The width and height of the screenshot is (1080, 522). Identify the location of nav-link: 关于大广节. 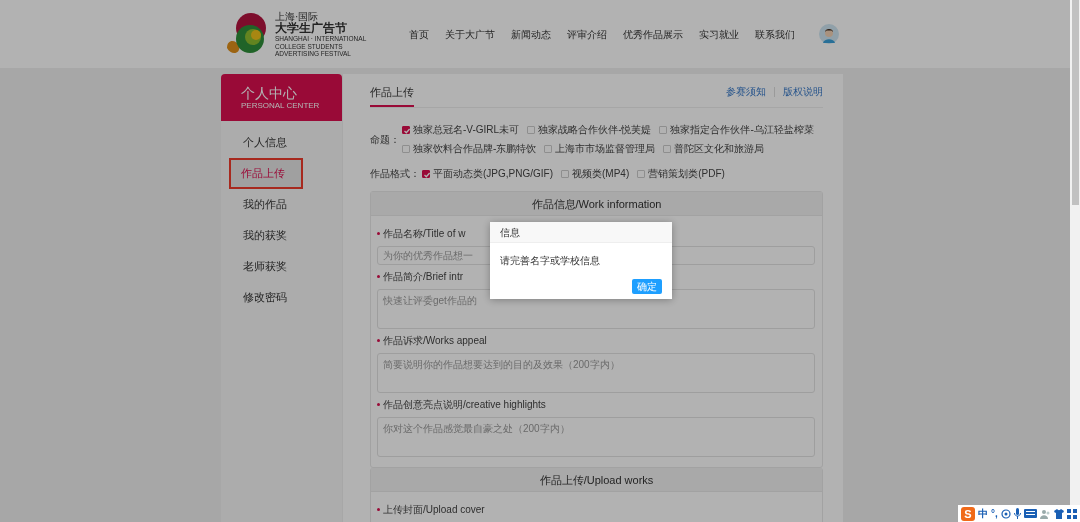
(470, 34).